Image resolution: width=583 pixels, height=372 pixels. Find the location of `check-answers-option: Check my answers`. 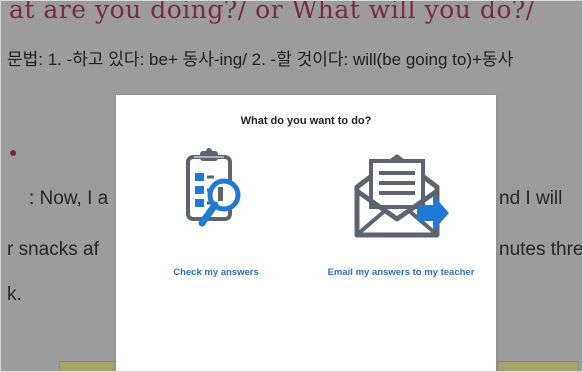

check-answers-option: Check my answers is located at coordinates (216, 212).